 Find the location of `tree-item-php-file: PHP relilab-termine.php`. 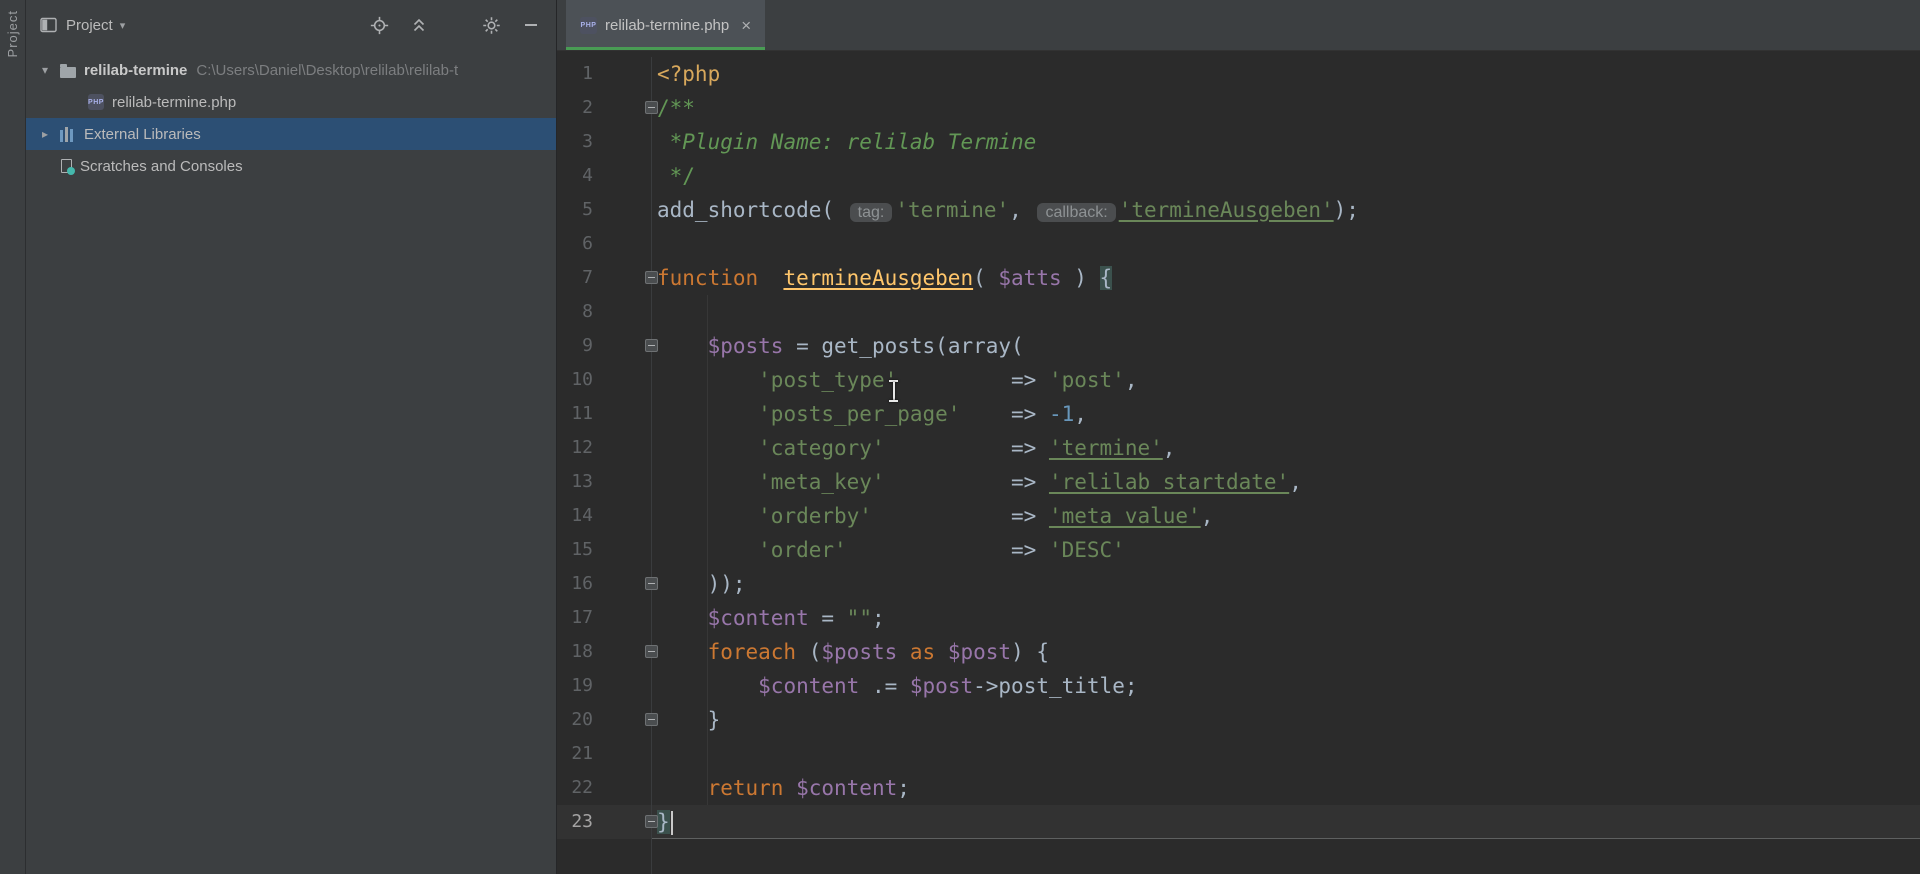

tree-item-php-file: PHP relilab-termine.php is located at coordinates (291, 102).